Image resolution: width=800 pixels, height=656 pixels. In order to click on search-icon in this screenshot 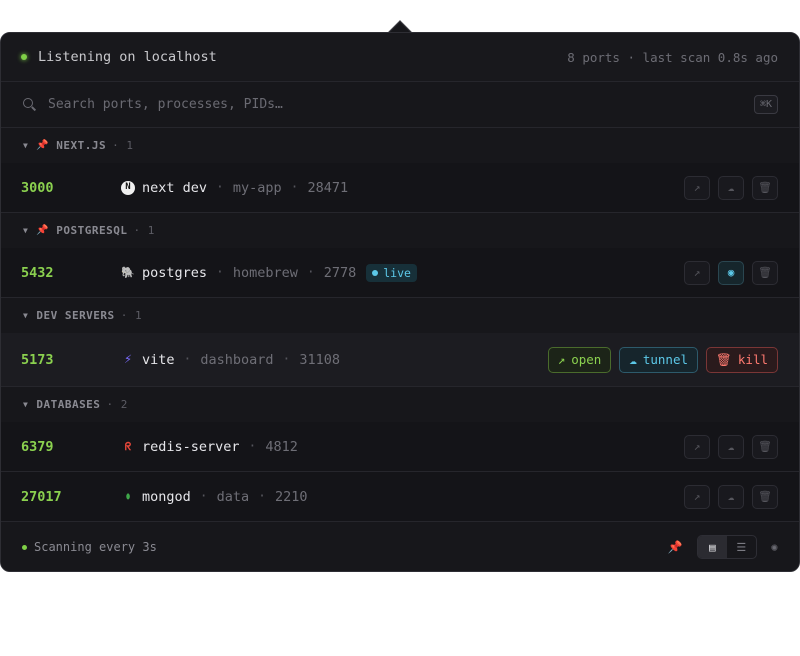, I will do `click(29, 104)`.